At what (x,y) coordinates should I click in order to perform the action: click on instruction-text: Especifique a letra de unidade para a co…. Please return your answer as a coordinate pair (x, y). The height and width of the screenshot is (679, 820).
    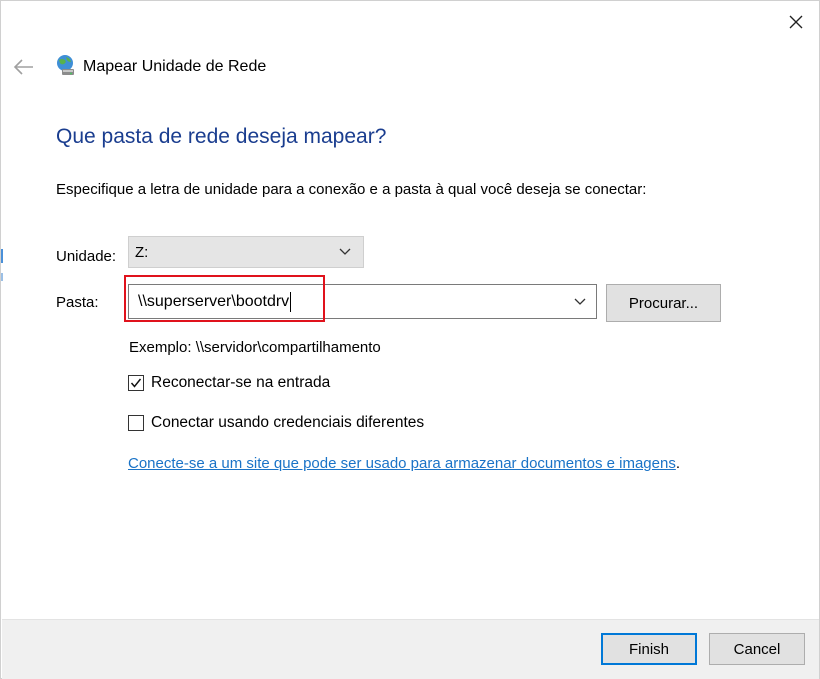
    Looking at the image, I should click on (351, 189).